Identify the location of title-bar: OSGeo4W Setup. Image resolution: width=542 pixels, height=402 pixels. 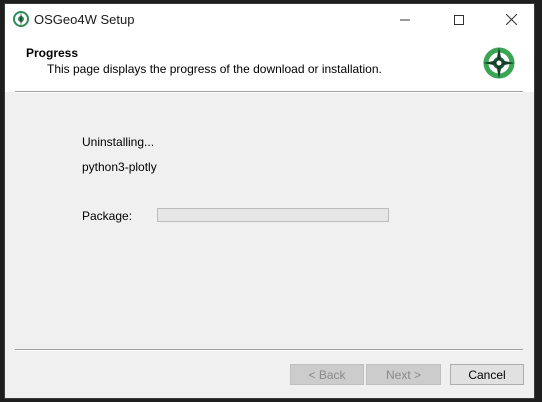
(269, 19).